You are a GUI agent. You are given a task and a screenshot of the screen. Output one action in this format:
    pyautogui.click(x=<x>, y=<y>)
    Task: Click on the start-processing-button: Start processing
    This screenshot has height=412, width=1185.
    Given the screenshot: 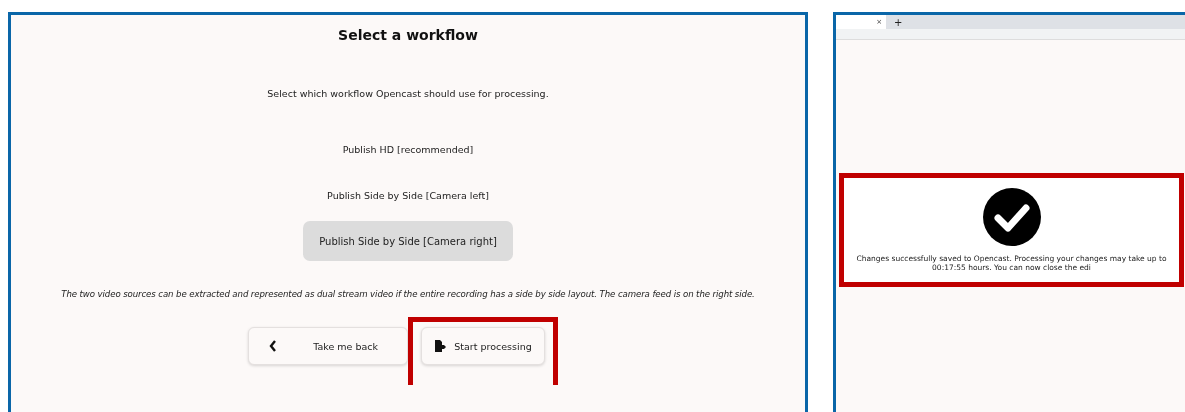 What is the action you would take?
    pyautogui.click(x=483, y=346)
    